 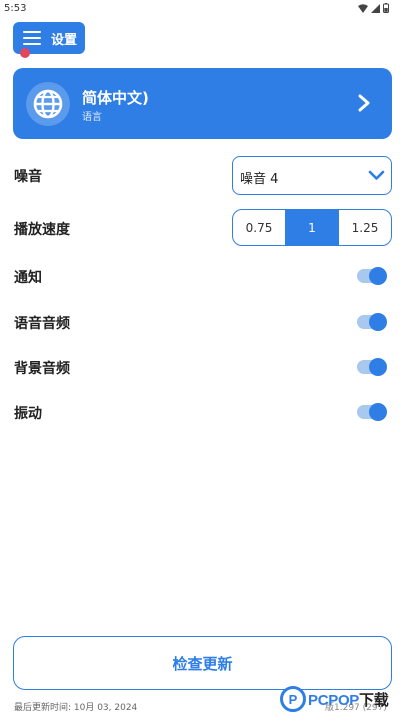 I want to click on notification-label: 通知, so click(x=28, y=278).